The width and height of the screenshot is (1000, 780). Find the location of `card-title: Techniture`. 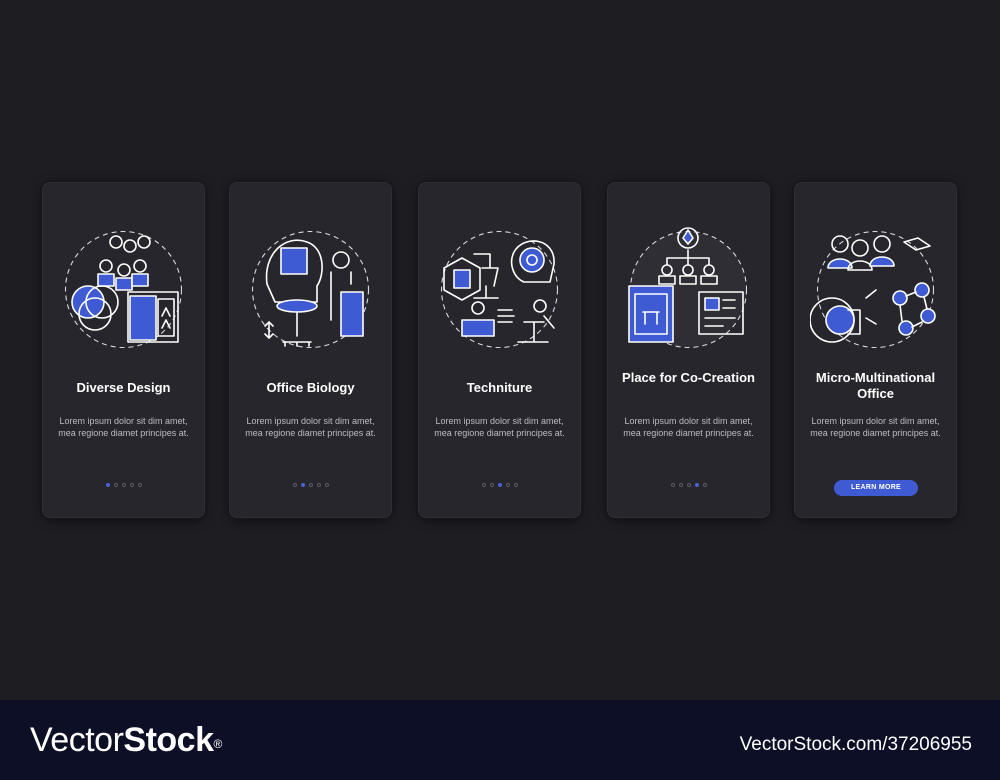

card-title: Techniture is located at coordinates (499, 387).